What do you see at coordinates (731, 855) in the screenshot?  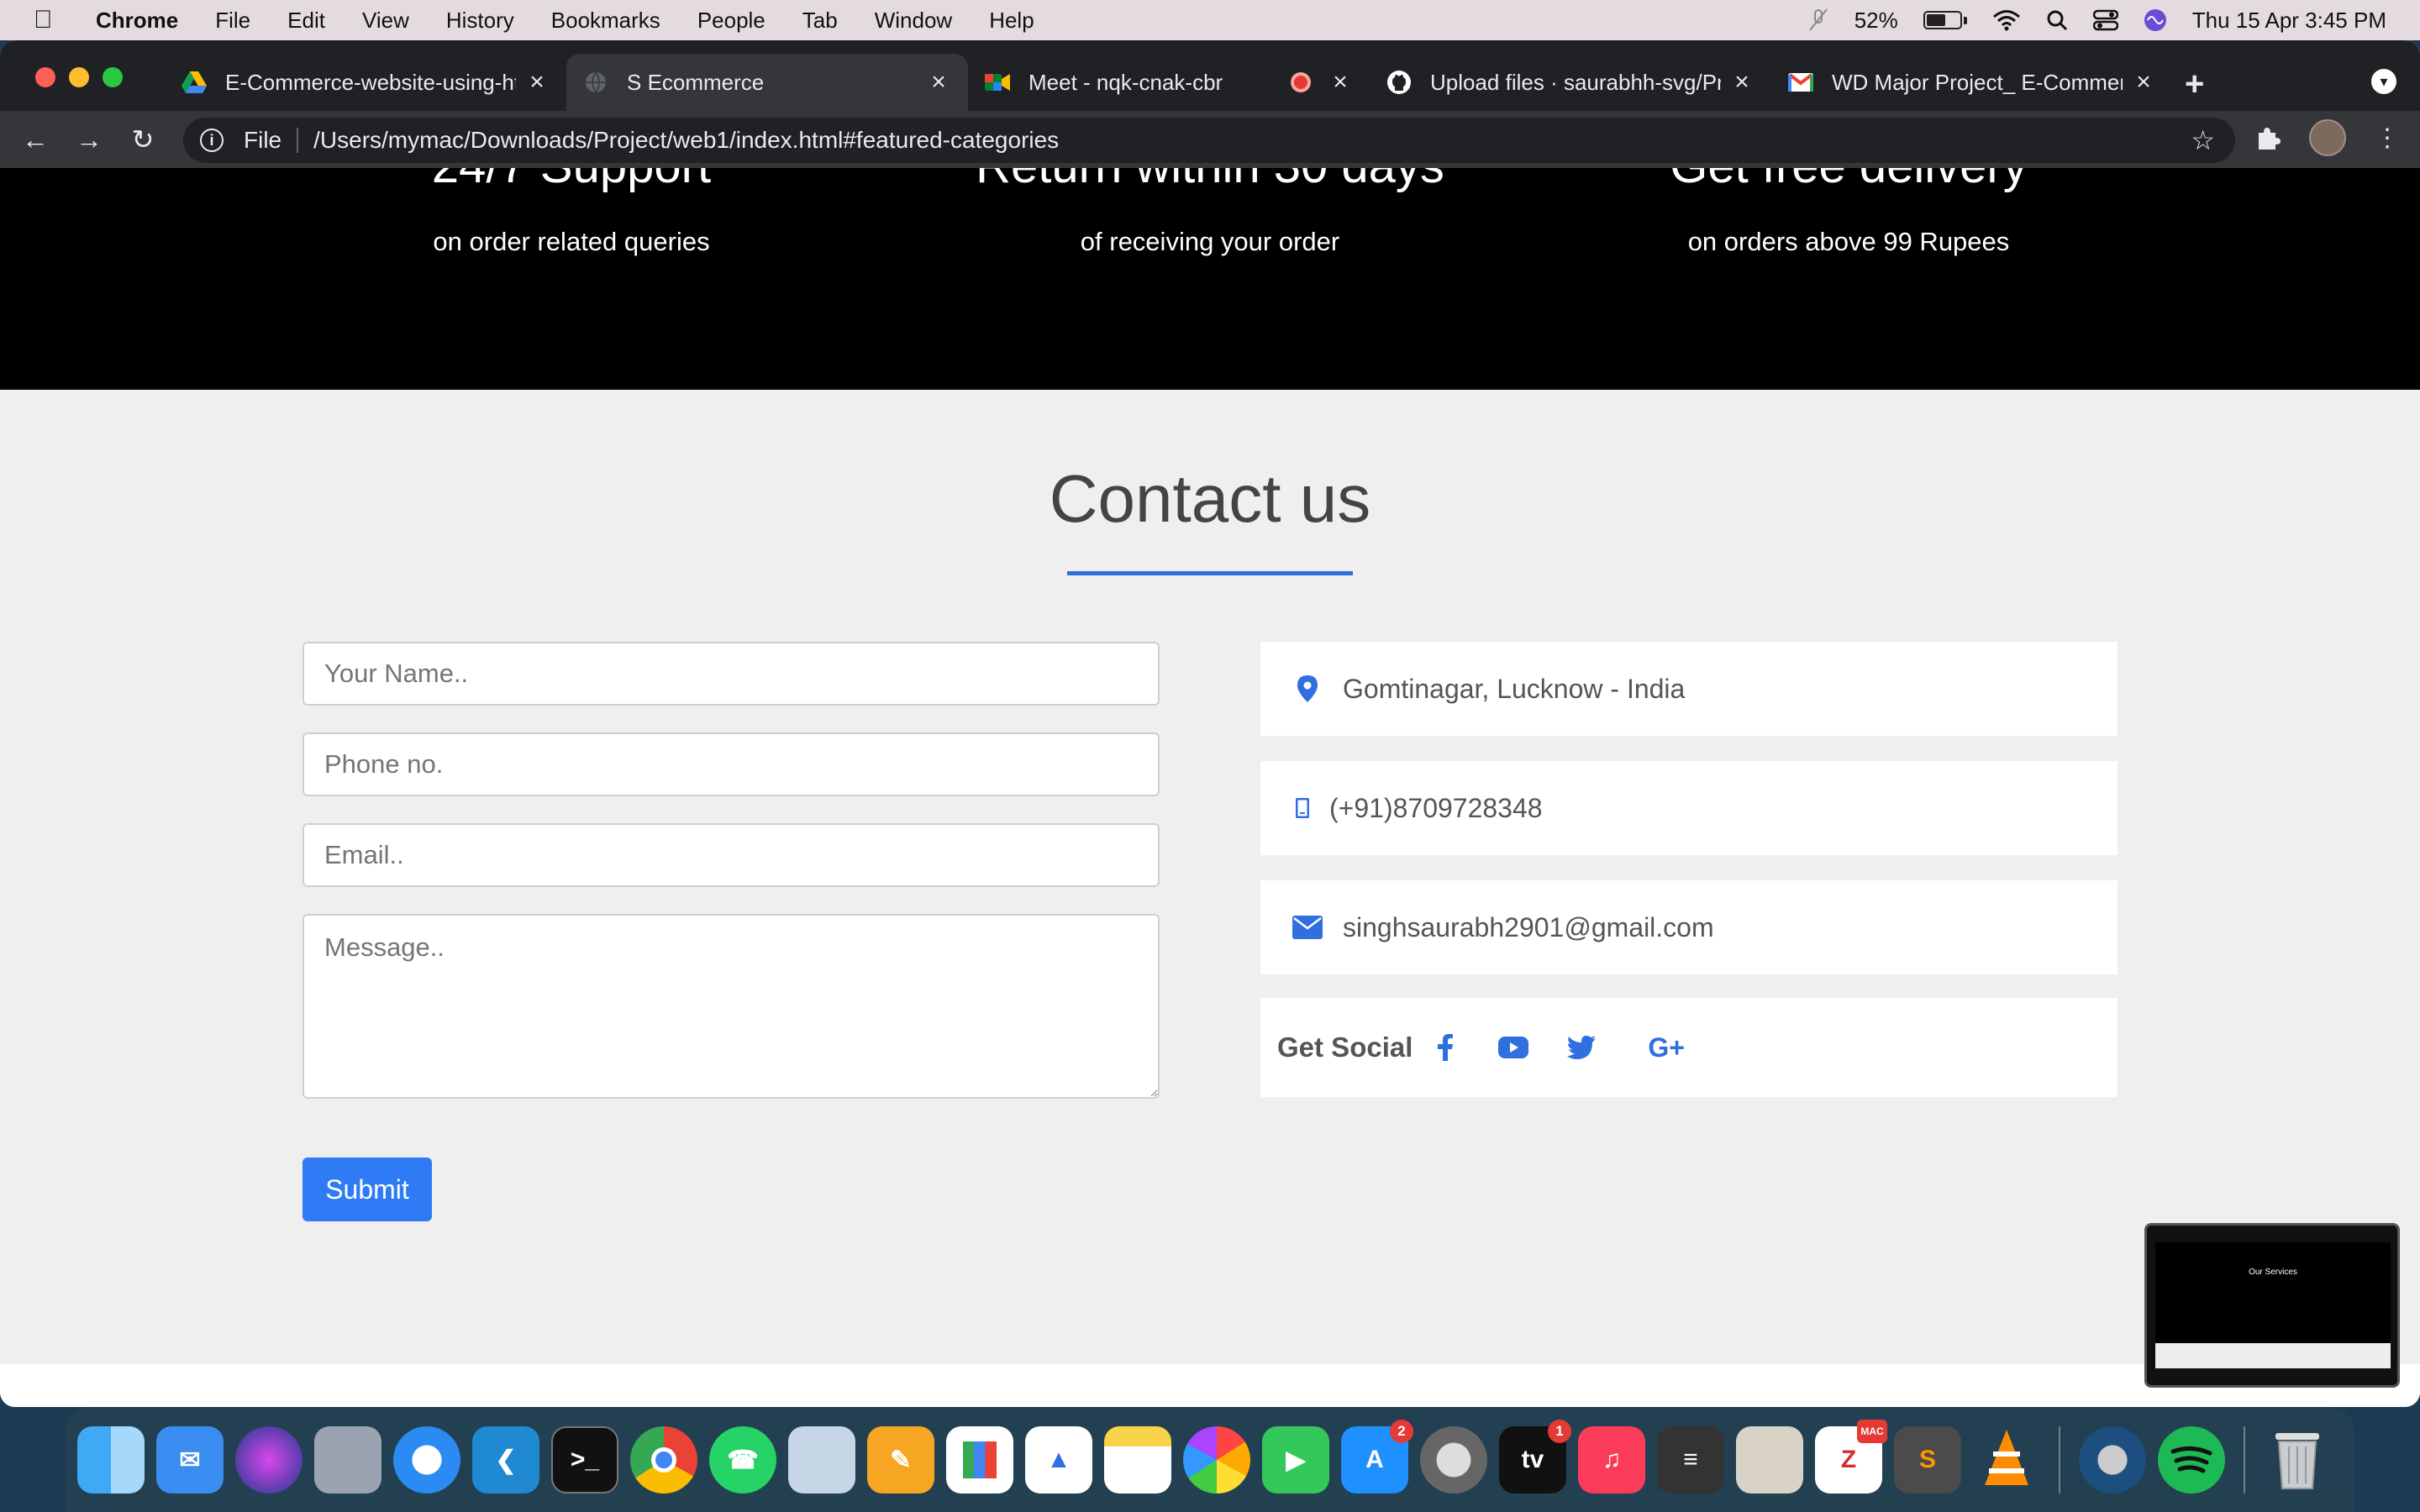 I see `email-input` at bounding box center [731, 855].